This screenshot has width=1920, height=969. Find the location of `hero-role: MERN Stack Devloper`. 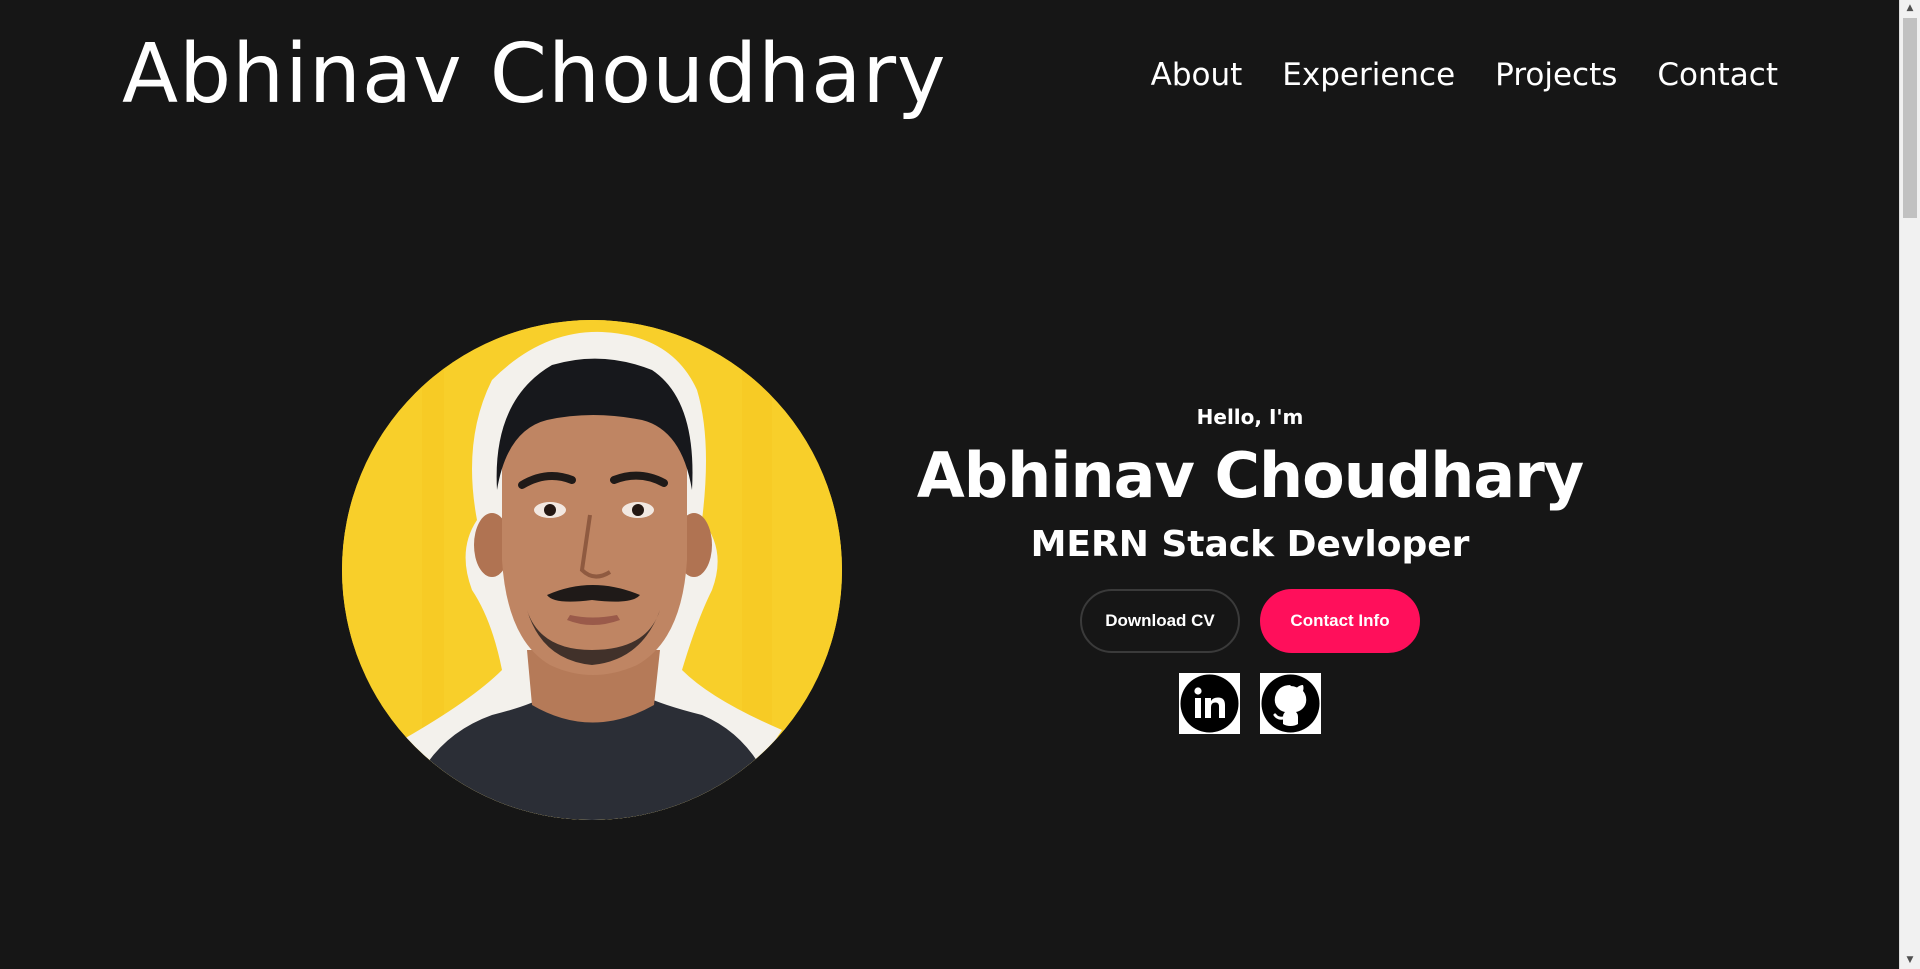

hero-role: MERN Stack Devloper is located at coordinates (1250, 544).